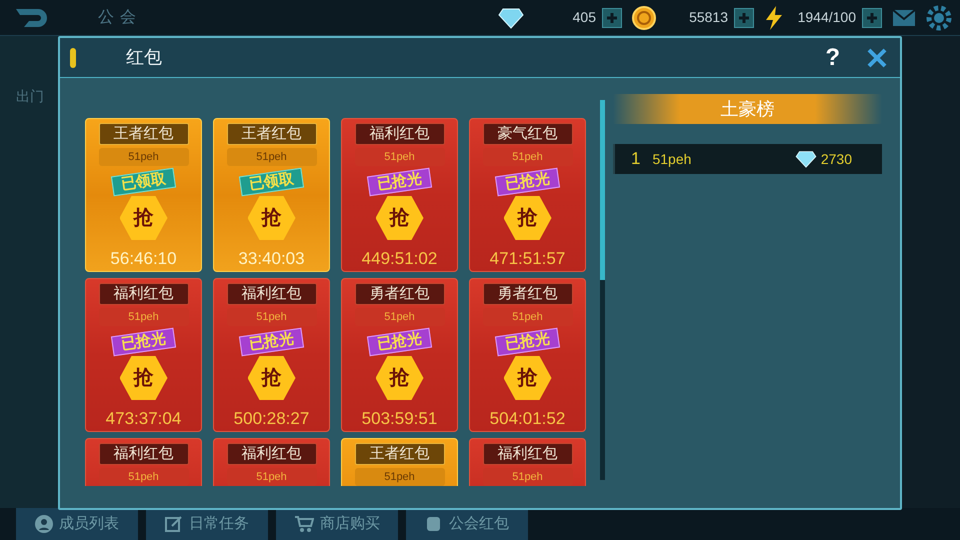  I want to click on back-icon, so click(31, 17).